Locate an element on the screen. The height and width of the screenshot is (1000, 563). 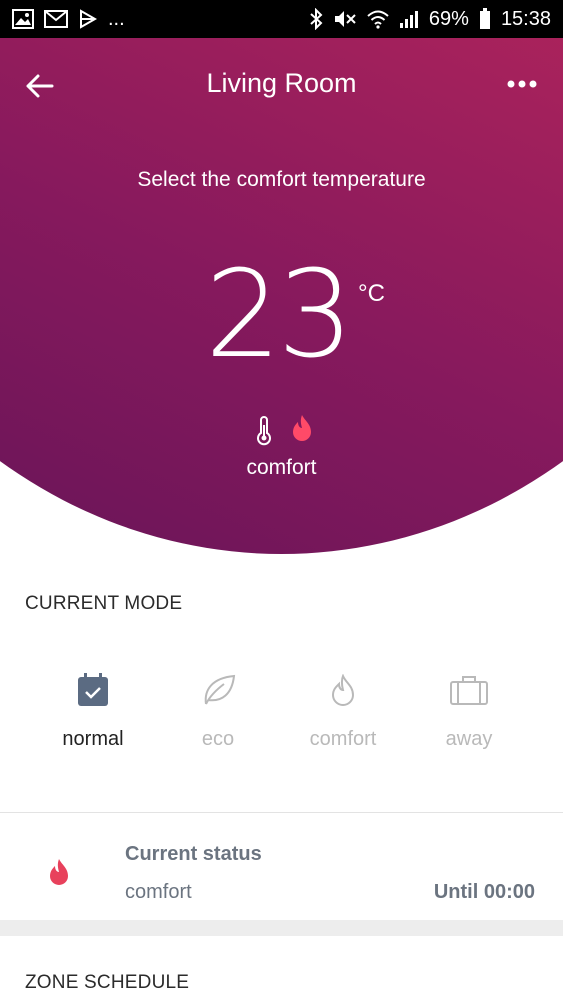
mode-comfort: comfort is located at coordinates (343, 710).